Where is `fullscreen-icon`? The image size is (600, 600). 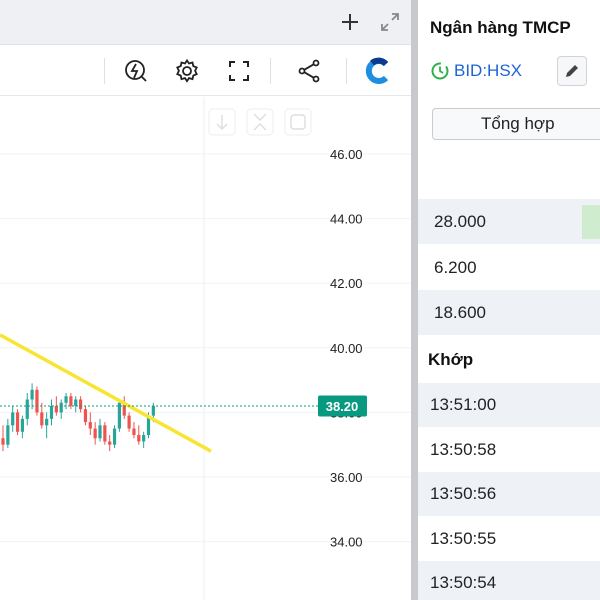
fullscreen-icon is located at coordinates (239, 71).